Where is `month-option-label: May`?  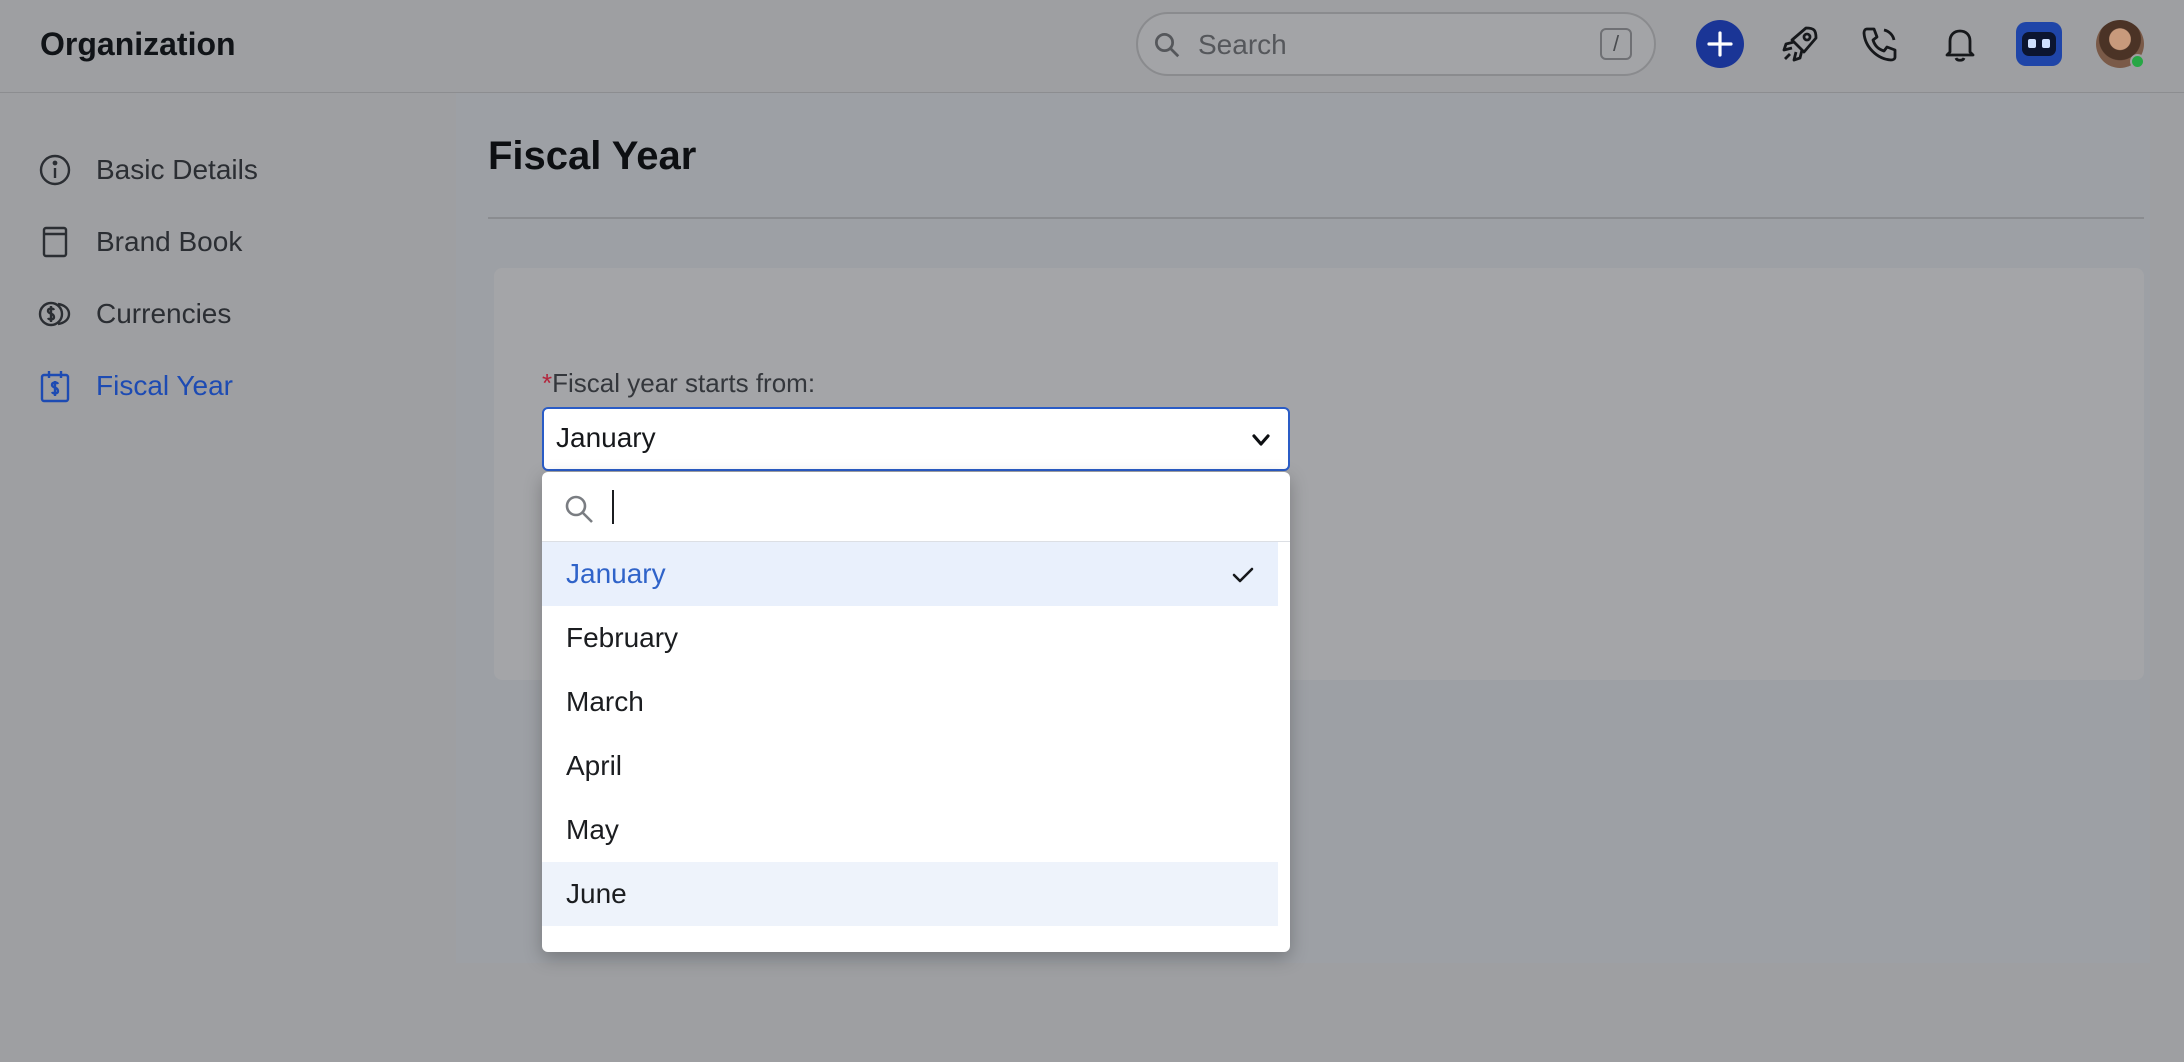 month-option-label: May is located at coordinates (592, 829).